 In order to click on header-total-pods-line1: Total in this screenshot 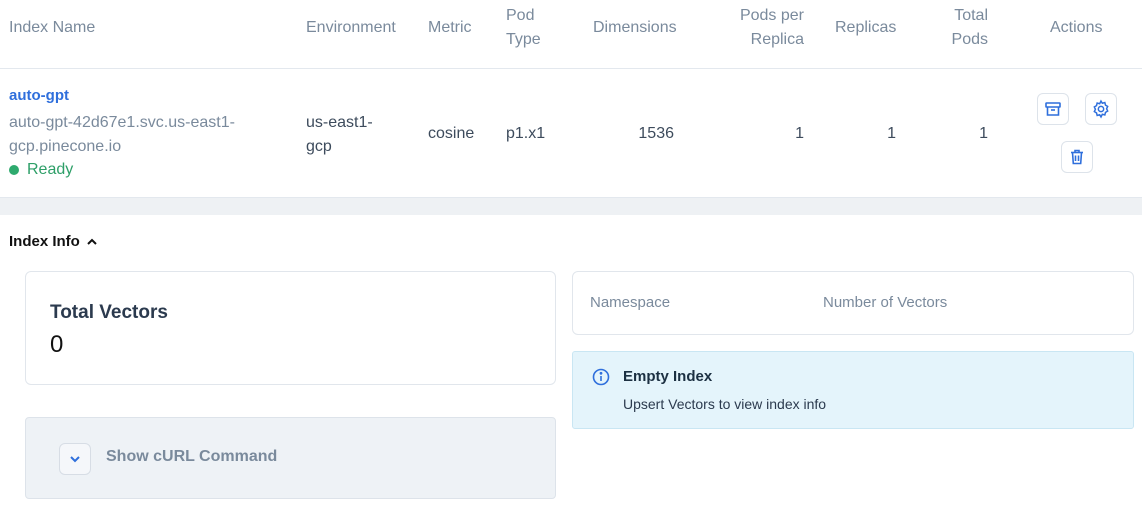, I will do `click(971, 15)`.